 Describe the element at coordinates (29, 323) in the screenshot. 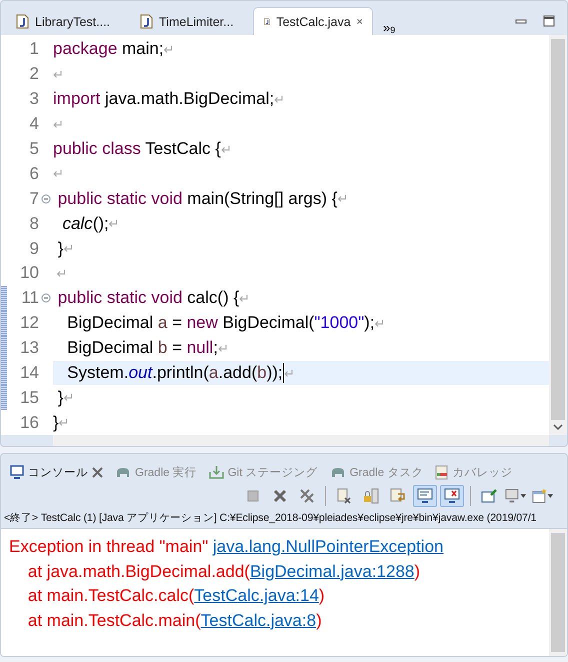

I see `line-number: 12` at that location.